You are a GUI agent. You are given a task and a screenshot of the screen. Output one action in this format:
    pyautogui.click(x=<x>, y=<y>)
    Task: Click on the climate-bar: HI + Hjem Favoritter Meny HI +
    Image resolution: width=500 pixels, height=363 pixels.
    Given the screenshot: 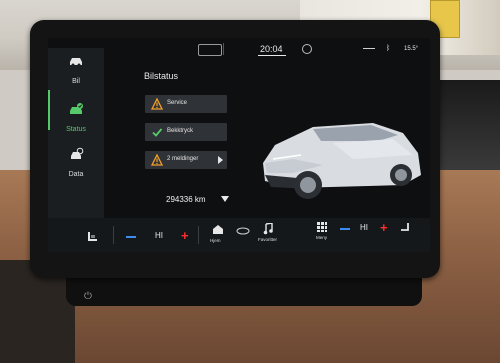 What is the action you would take?
    pyautogui.click(x=239, y=235)
    